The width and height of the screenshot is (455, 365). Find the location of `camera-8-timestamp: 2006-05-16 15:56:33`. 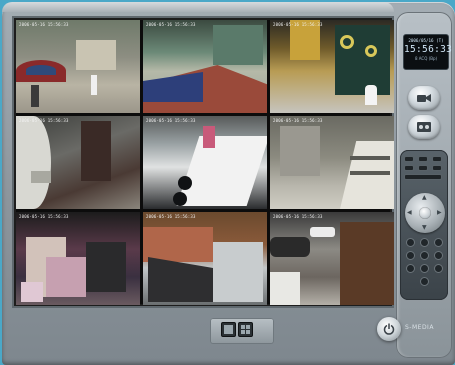

camera-8-timestamp: 2006-05-16 15:56:33 is located at coordinates (171, 216).